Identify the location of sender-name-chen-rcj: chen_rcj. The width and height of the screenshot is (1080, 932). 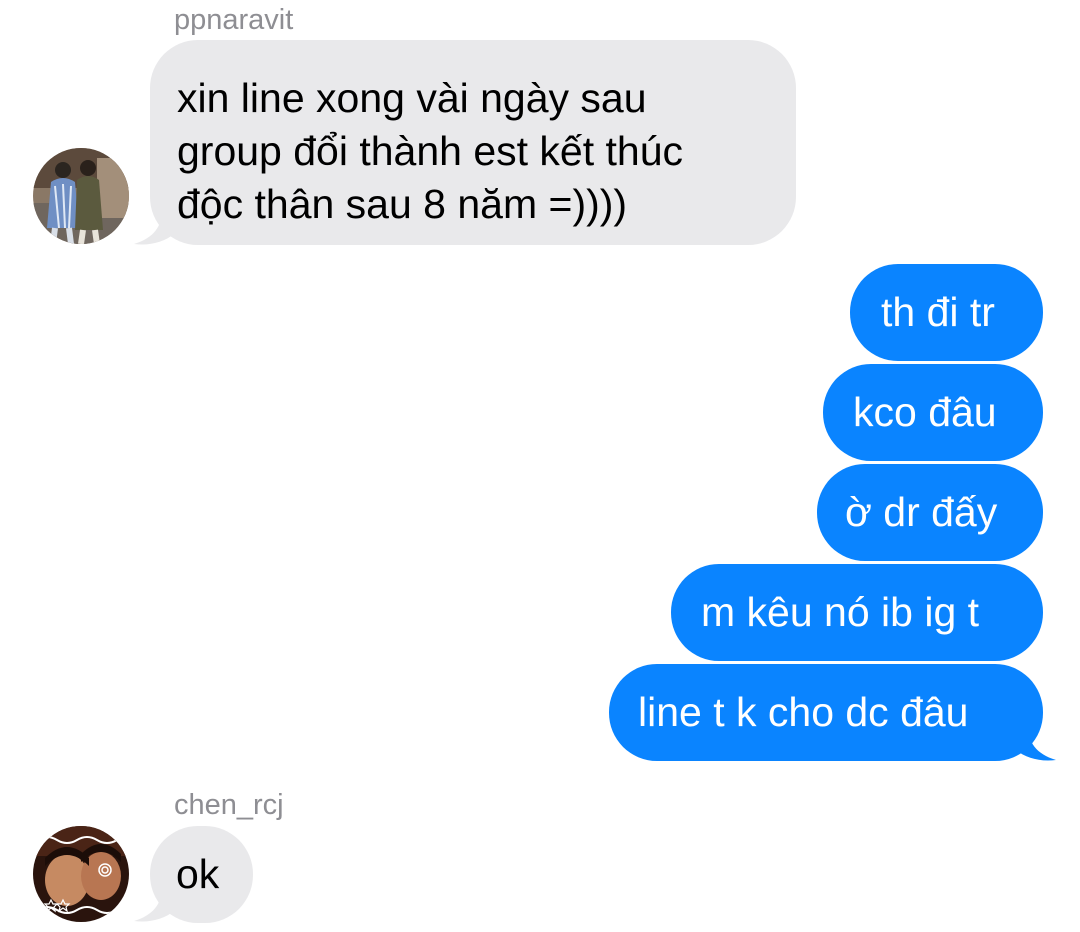
(229, 805).